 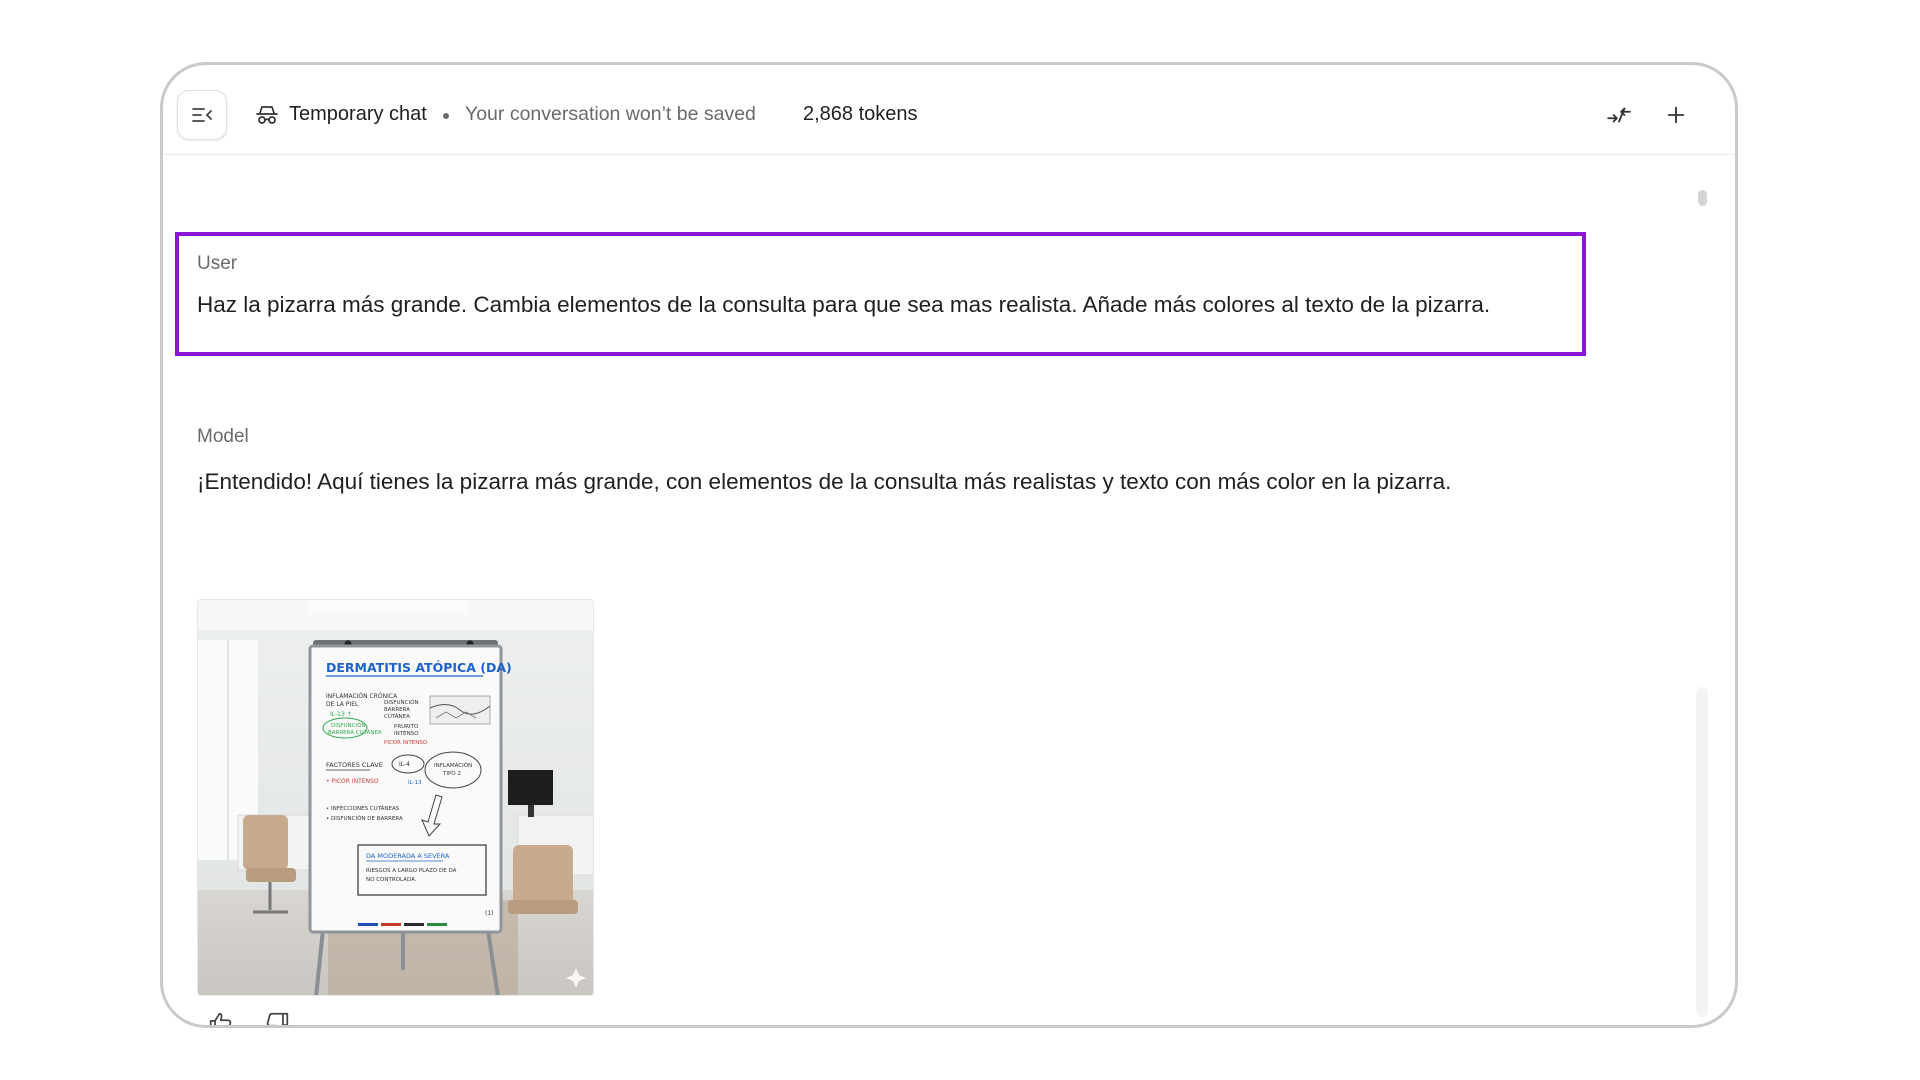 I want to click on board-left-note-1: INFLAMACIÓN CRÓNICA, so click(x=362, y=696).